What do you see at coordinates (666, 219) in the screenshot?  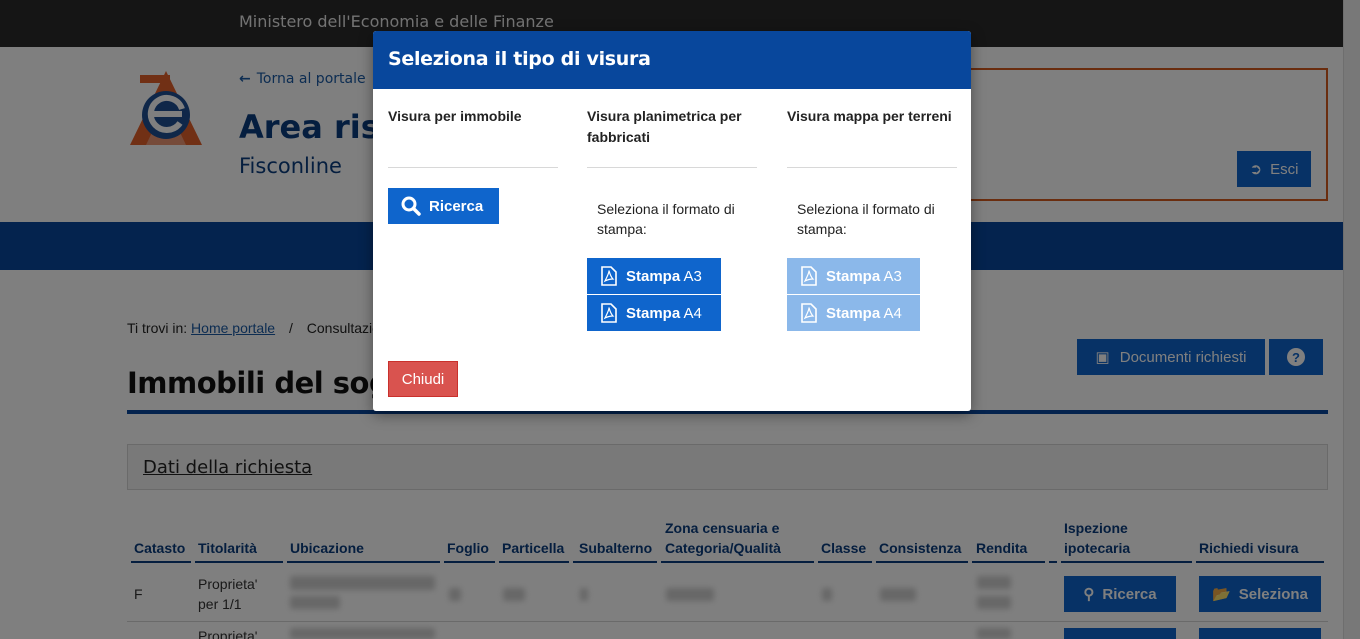 I see `planimetrica-format-text: Seleziona il formato di stampa:` at bounding box center [666, 219].